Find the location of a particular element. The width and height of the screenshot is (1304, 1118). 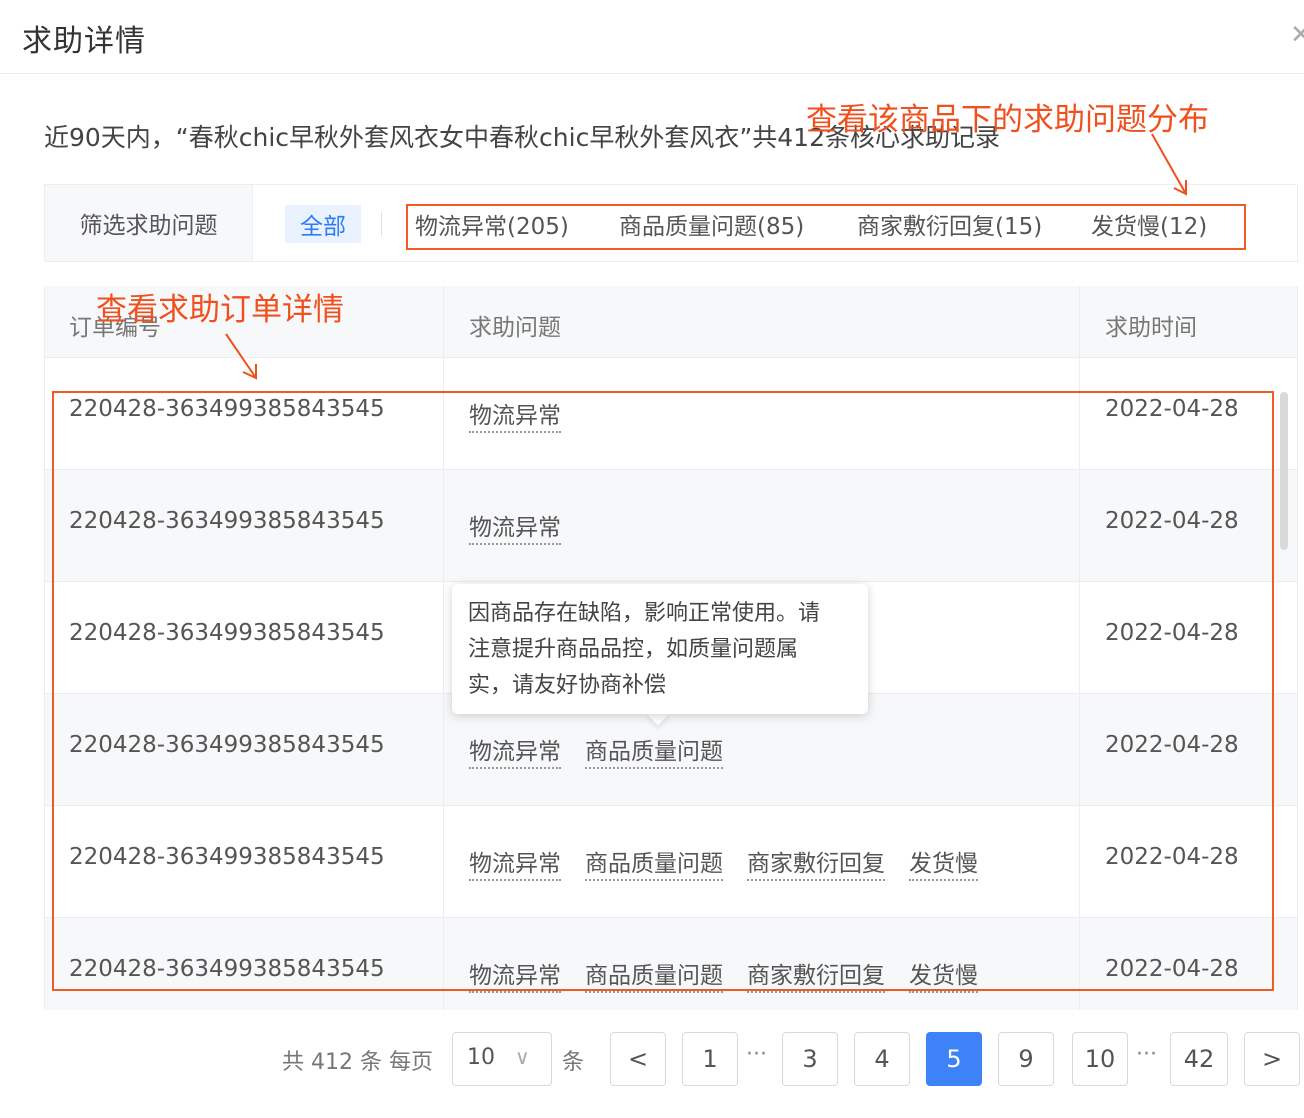

pagination-total: 共 412 条 每页 is located at coordinates (357, 1062).